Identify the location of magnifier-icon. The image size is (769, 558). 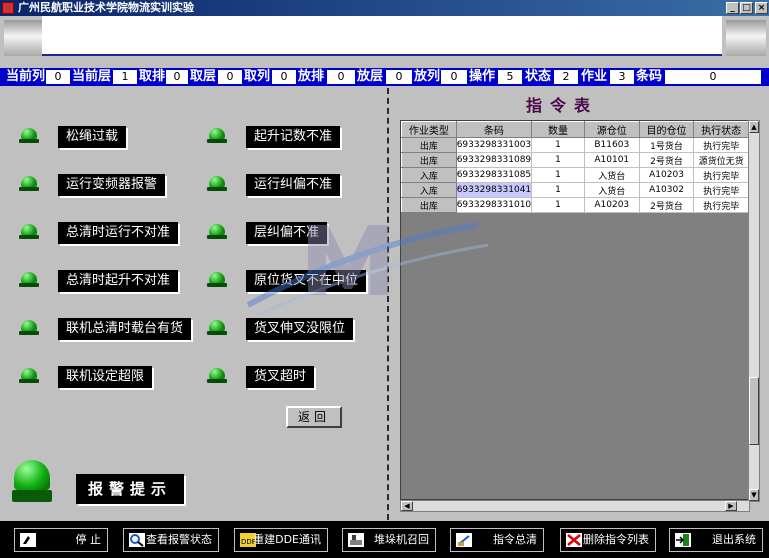
(137, 540).